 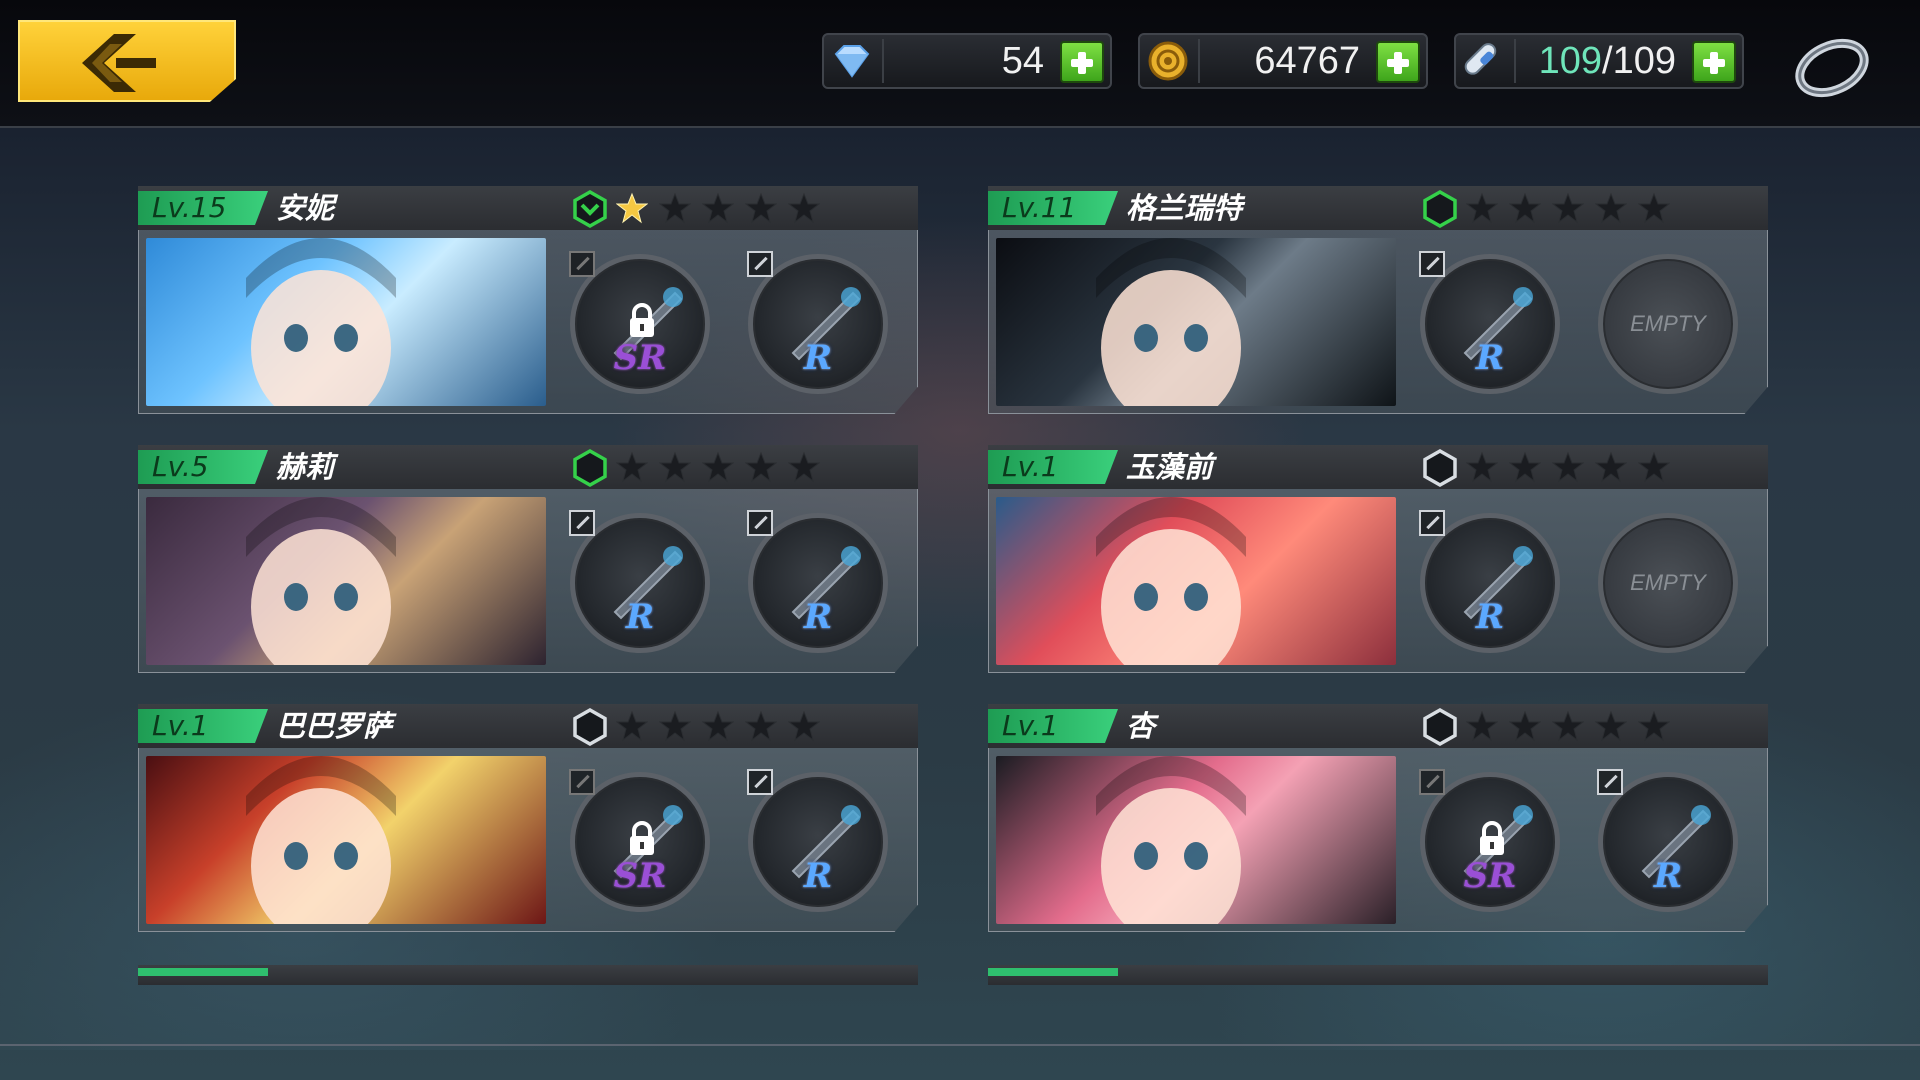 I want to click on bottom-divider, so click(x=960, y=1045).